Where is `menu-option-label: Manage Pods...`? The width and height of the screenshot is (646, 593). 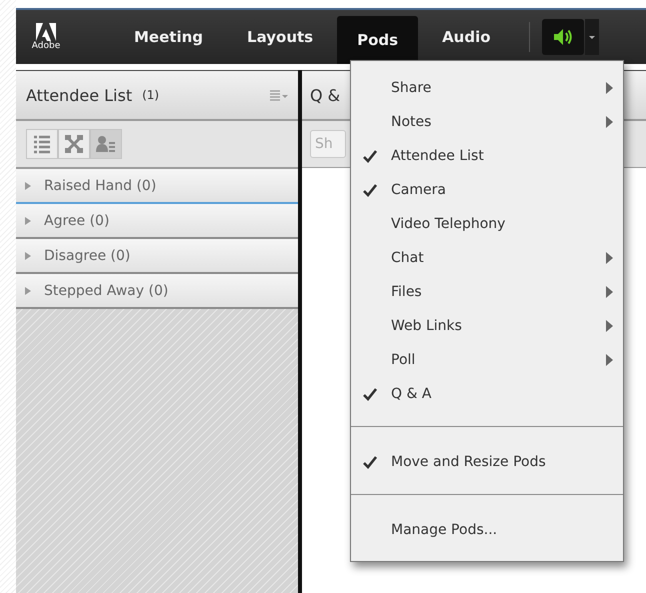
menu-option-label: Manage Pods... is located at coordinates (444, 530).